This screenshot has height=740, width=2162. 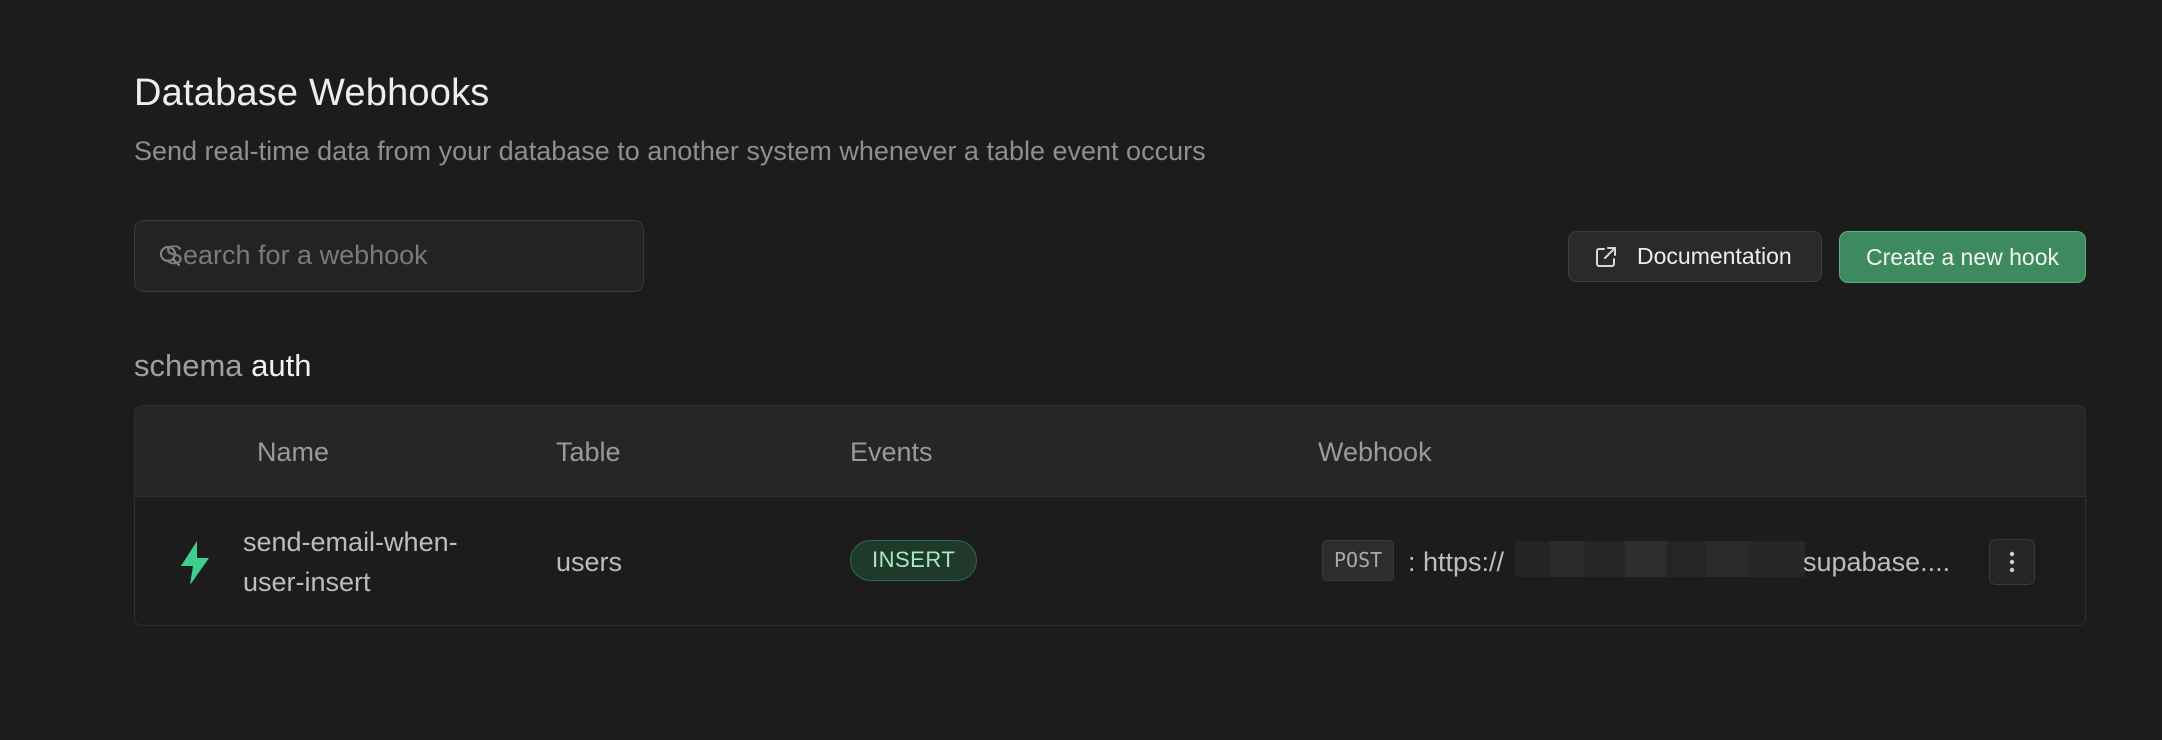 What do you see at coordinates (350, 542) in the screenshot?
I see `webhook-name-line-1: send-email-when-` at bounding box center [350, 542].